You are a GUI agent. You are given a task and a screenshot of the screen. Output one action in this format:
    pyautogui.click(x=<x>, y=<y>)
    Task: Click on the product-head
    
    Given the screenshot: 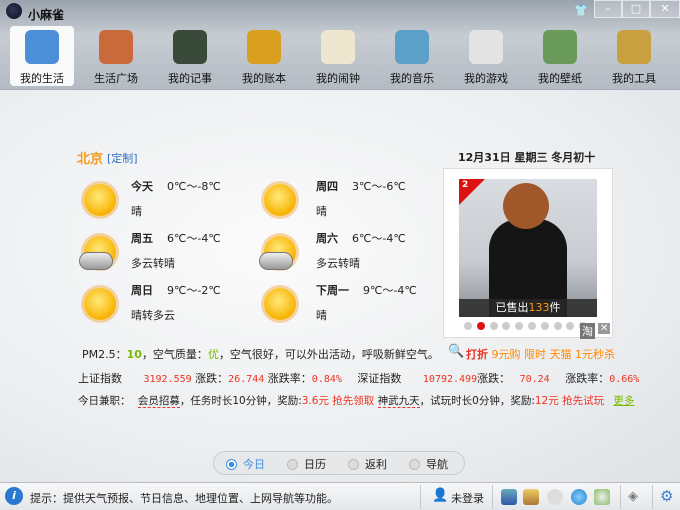 What is the action you would take?
    pyautogui.click(x=526, y=206)
    